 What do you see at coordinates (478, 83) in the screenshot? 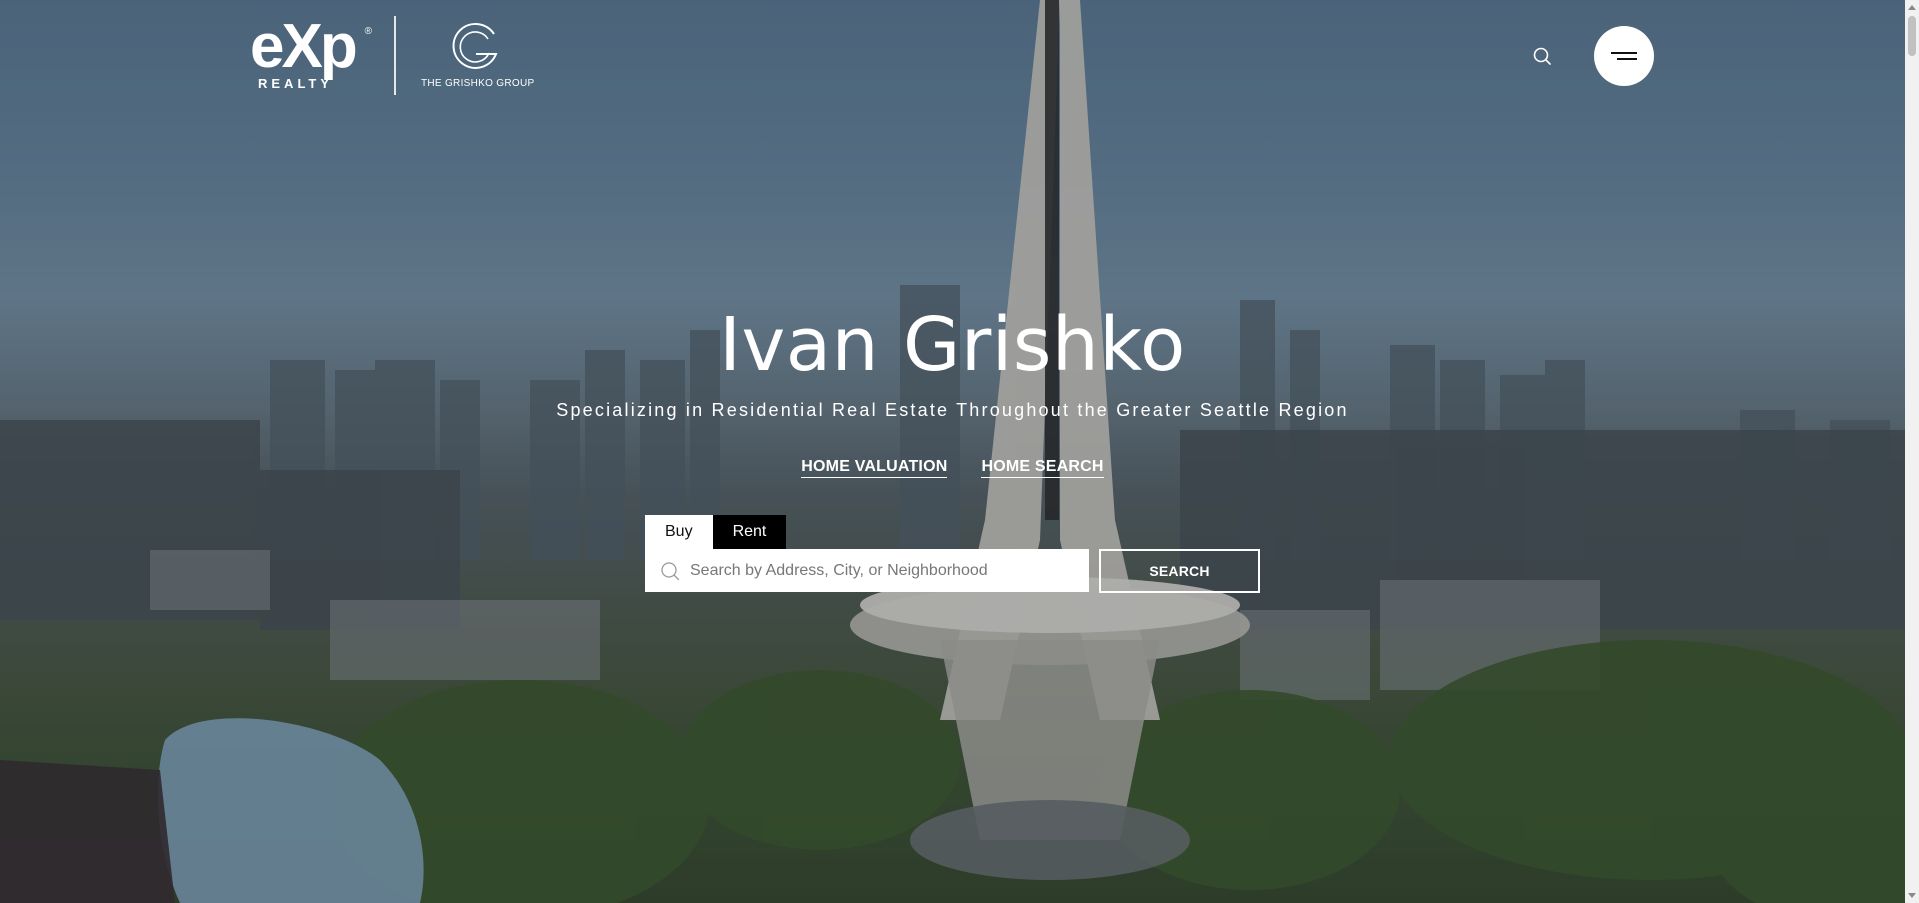
I see `grishko-group-name: THE GRISHKO GROUP` at bounding box center [478, 83].